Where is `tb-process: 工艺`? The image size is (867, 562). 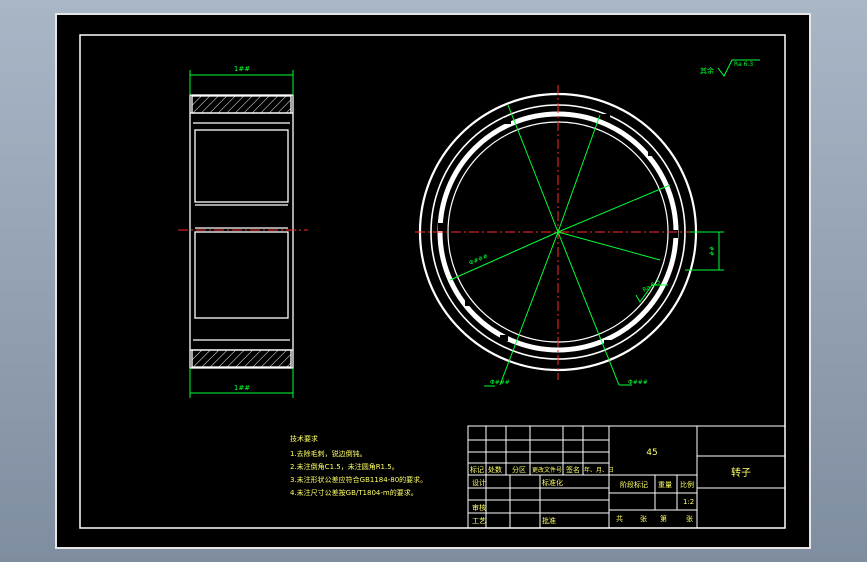
tb-process: 工艺 is located at coordinates (479, 521).